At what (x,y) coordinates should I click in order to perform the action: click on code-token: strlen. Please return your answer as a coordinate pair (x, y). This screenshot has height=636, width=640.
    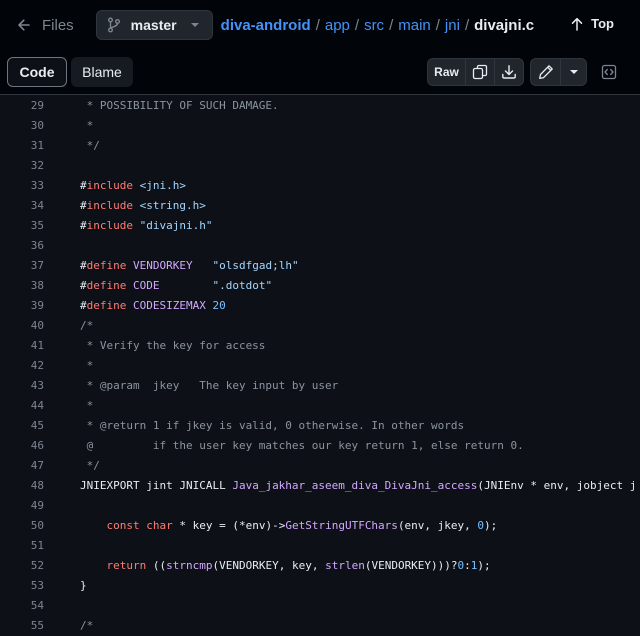
    Looking at the image, I should click on (345, 565).